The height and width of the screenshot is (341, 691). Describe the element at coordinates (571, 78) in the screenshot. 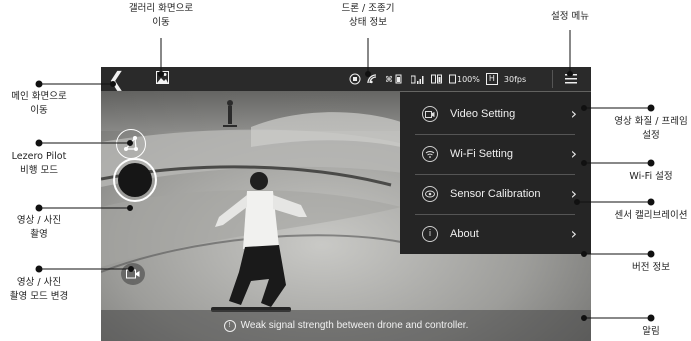

I see `settings-menu-icon` at that location.